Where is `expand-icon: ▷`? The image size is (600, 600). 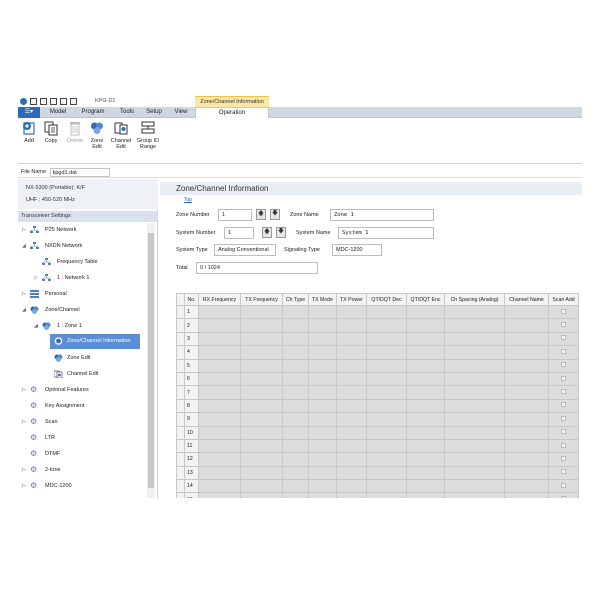 expand-icon: ▷ is located at coordinates (25, 390).